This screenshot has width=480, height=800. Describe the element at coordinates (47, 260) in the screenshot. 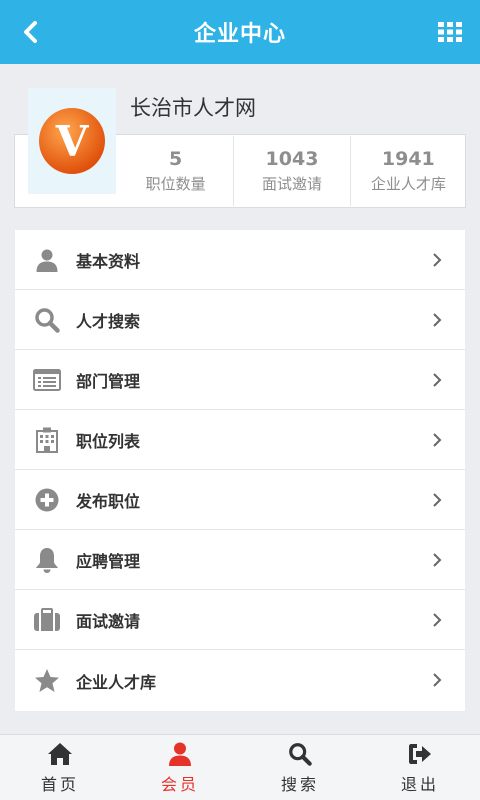

I see `user-icon` at that location.